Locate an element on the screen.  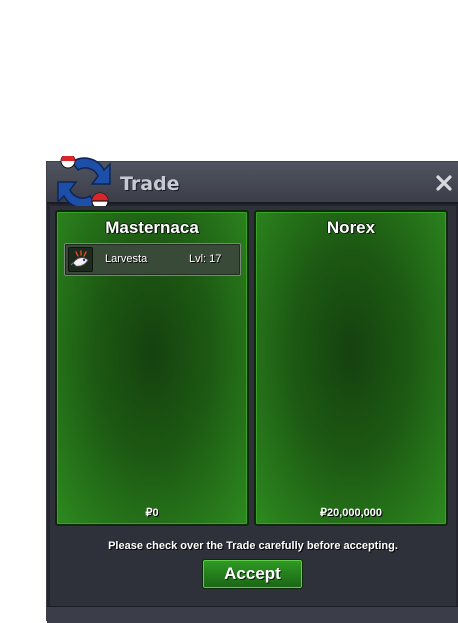
money-amount: 20,000,000 is located at coordinates (354, 513).